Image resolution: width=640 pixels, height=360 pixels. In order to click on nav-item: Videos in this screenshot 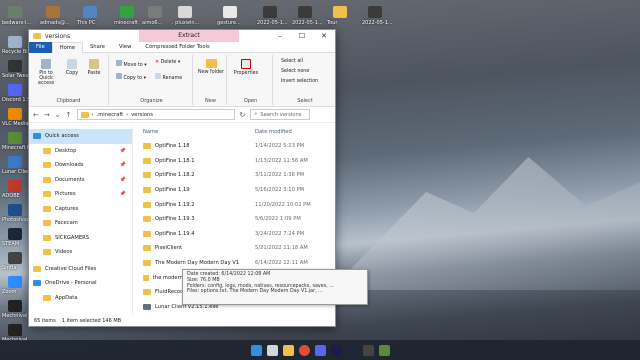, I will do `click(80, 252)`.